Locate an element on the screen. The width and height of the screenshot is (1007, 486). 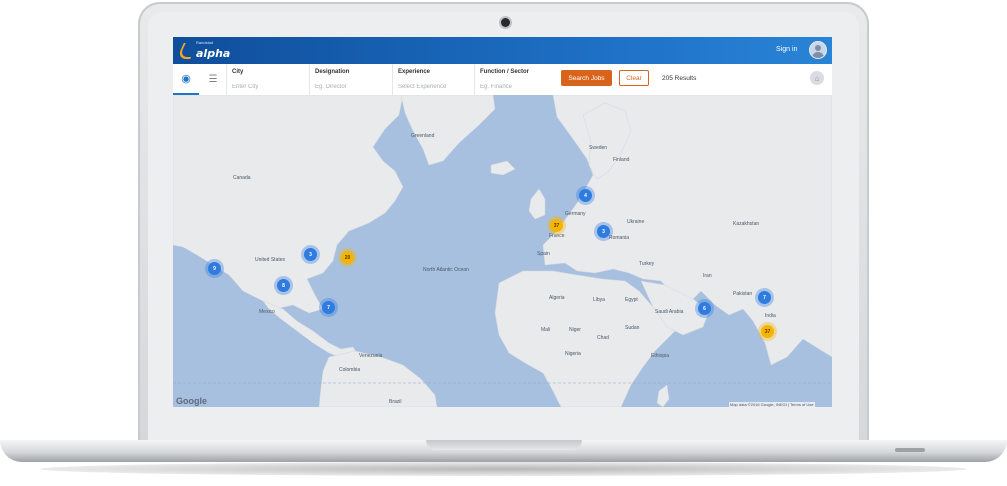
label-ethiopia: Ethiopia is located at coordinates (660, 356).